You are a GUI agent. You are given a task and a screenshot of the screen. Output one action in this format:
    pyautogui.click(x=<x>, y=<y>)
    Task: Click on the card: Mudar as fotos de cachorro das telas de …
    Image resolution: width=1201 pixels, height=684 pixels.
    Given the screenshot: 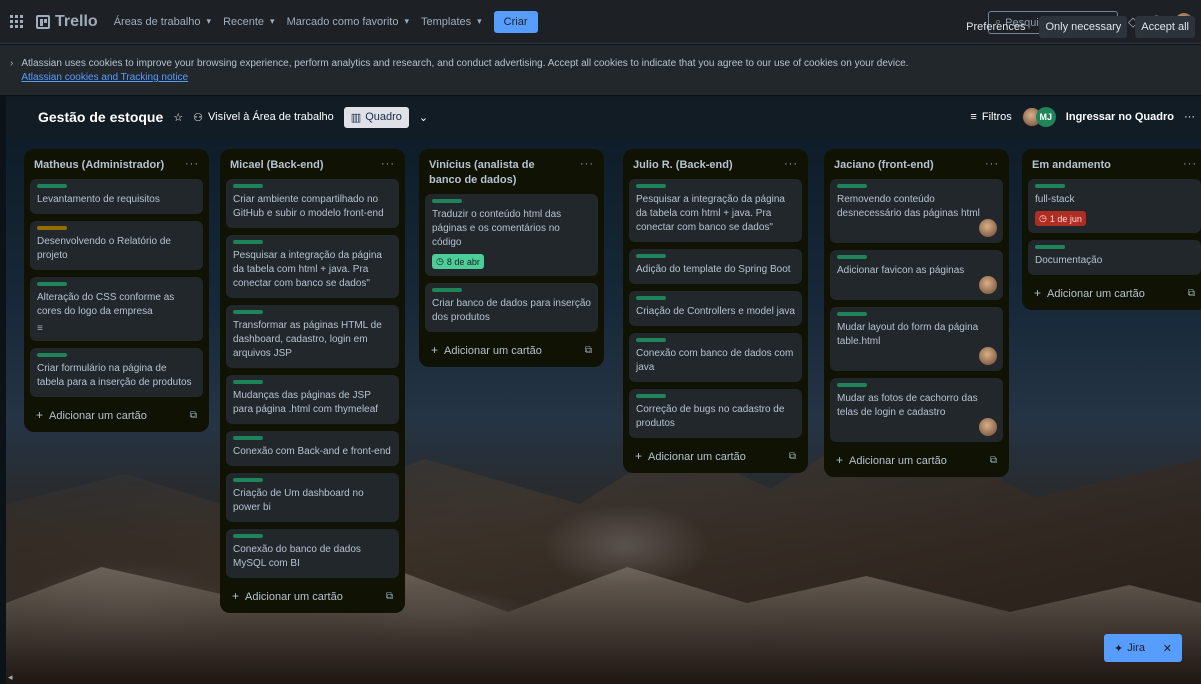 What is the action you would take?
    pyautogui.click(x=916, y=410)
    